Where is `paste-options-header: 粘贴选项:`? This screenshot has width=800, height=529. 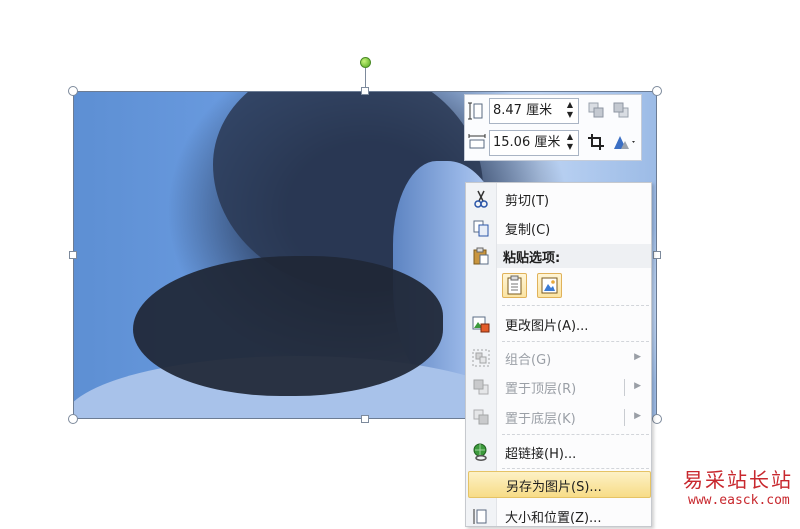
paste-options-header: 粘贴选项: is located at coordinates (574, 256).